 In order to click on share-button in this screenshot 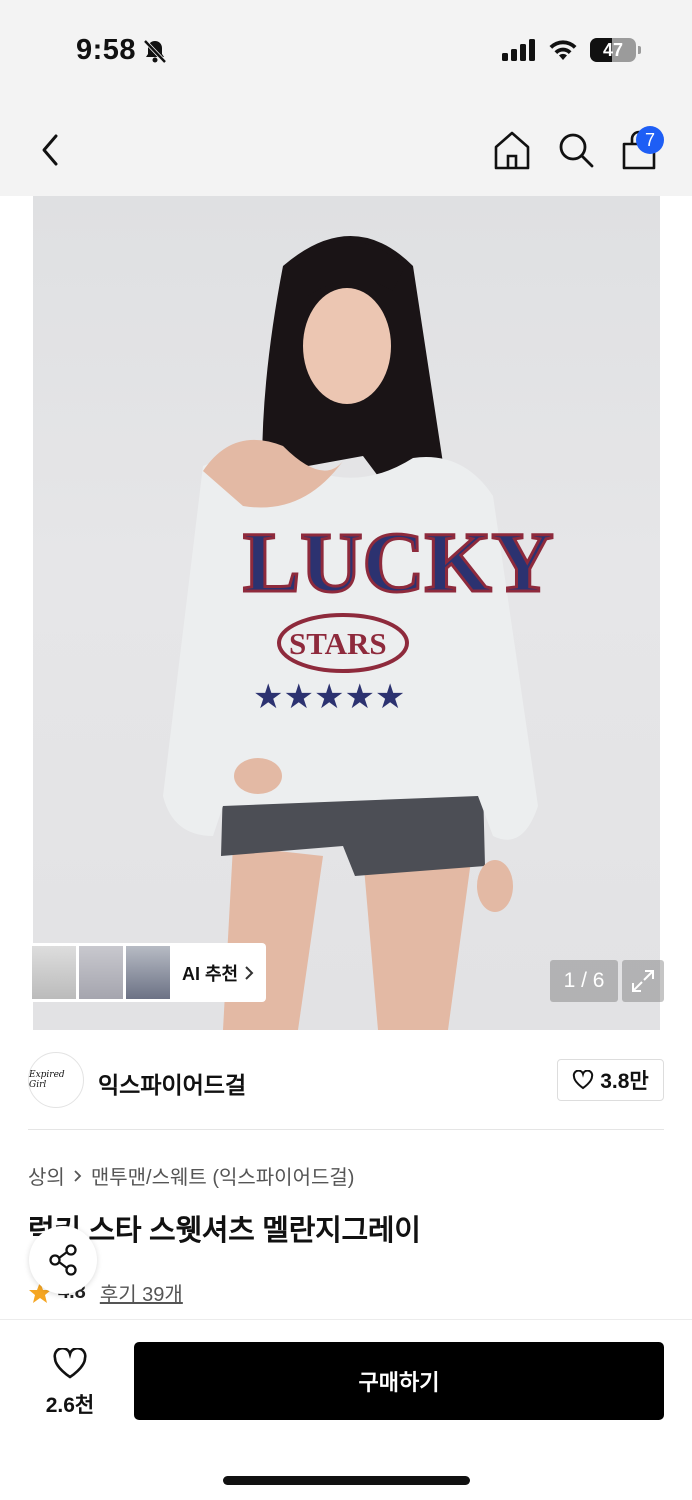, I will do `click(63, 1260)`.